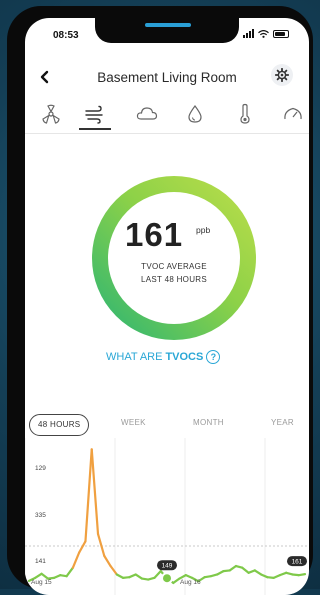 The image size is (320, 595). What do you see at coordinates (208, 422) in the screenshot?
I see `range-tab-month: MONTH` at bounding box center [208, 422].